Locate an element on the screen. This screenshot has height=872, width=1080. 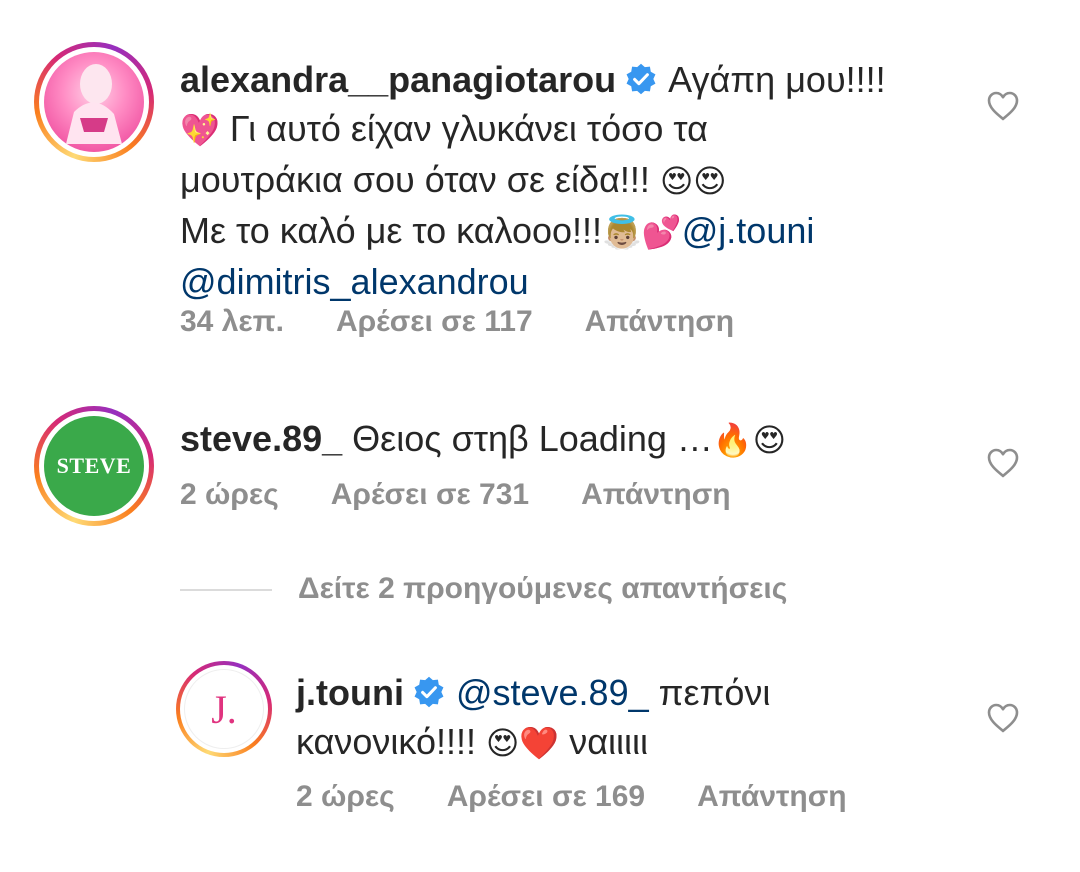
comment-text: κανονικό!!!! is located at coordinates (386, 741).